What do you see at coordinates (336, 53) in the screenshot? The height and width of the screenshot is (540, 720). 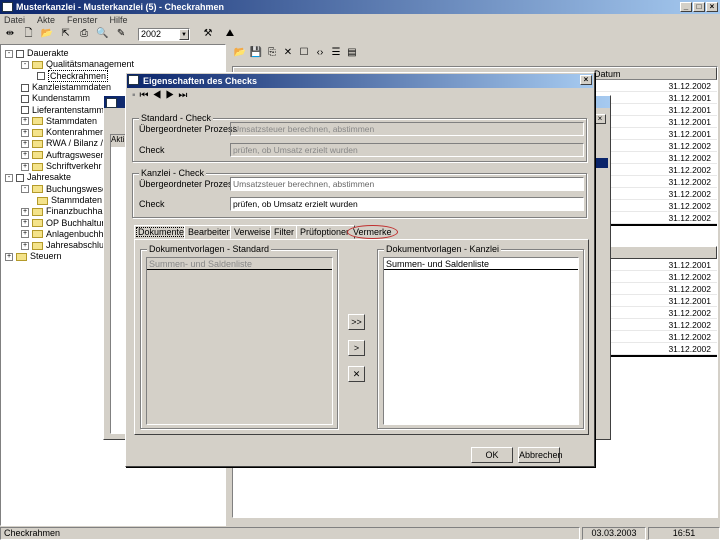 I see `view-list-icon: ☰` at bounding box center [336, 53].